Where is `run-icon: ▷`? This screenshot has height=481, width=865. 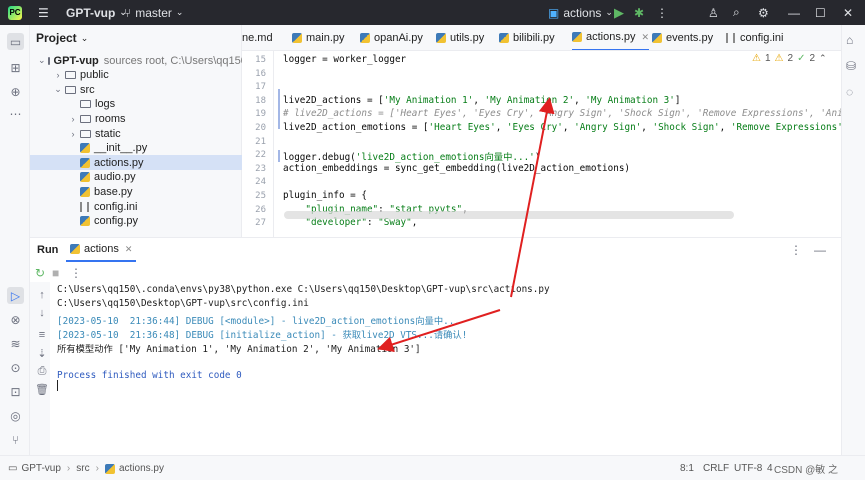
run-icon: ▷ is located at coordinates (15, 295).